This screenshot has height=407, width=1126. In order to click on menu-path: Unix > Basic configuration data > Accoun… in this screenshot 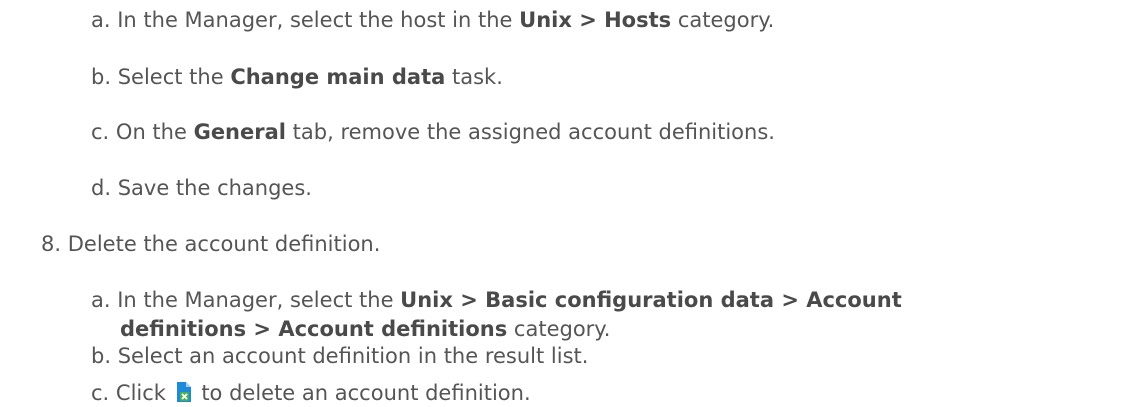, I will do `click(651, 300)`.